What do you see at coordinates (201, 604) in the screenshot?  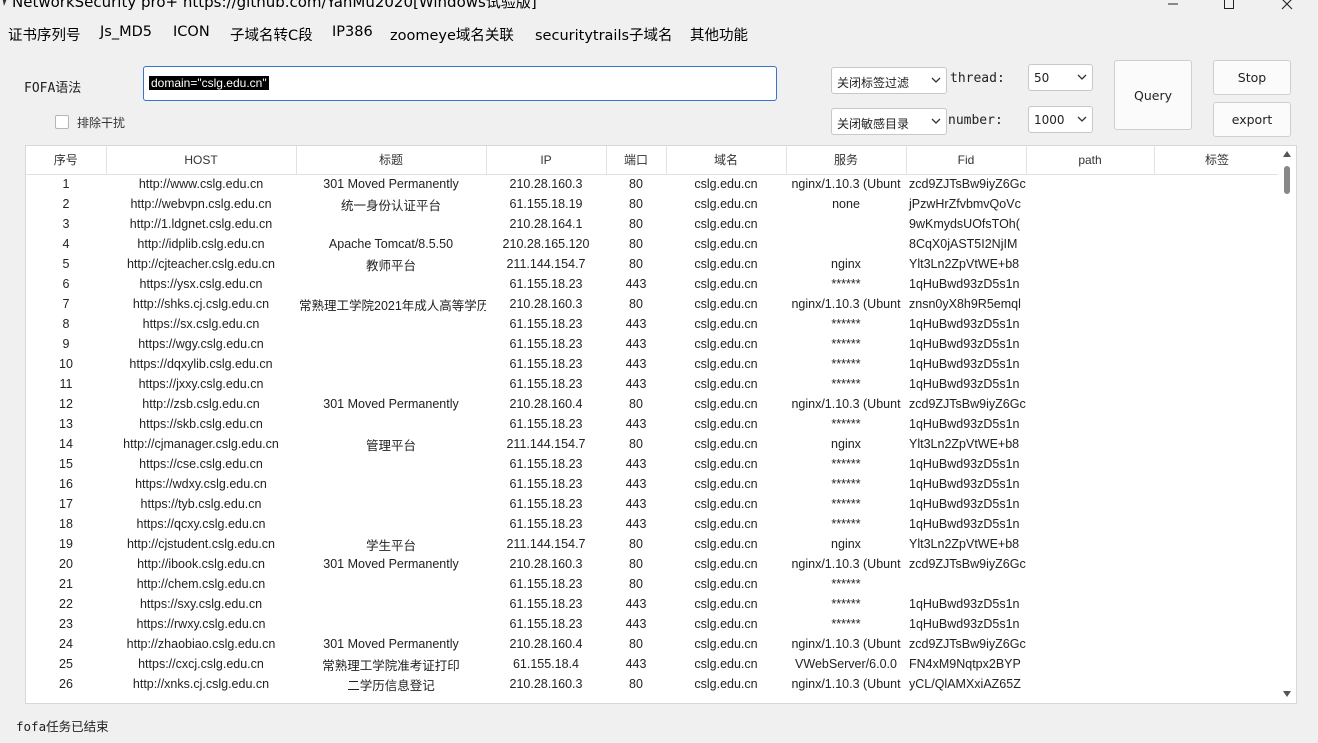 I see `col-host-cell: https://sxy.cslg.edu.cn` at bounding box center [201, 604].